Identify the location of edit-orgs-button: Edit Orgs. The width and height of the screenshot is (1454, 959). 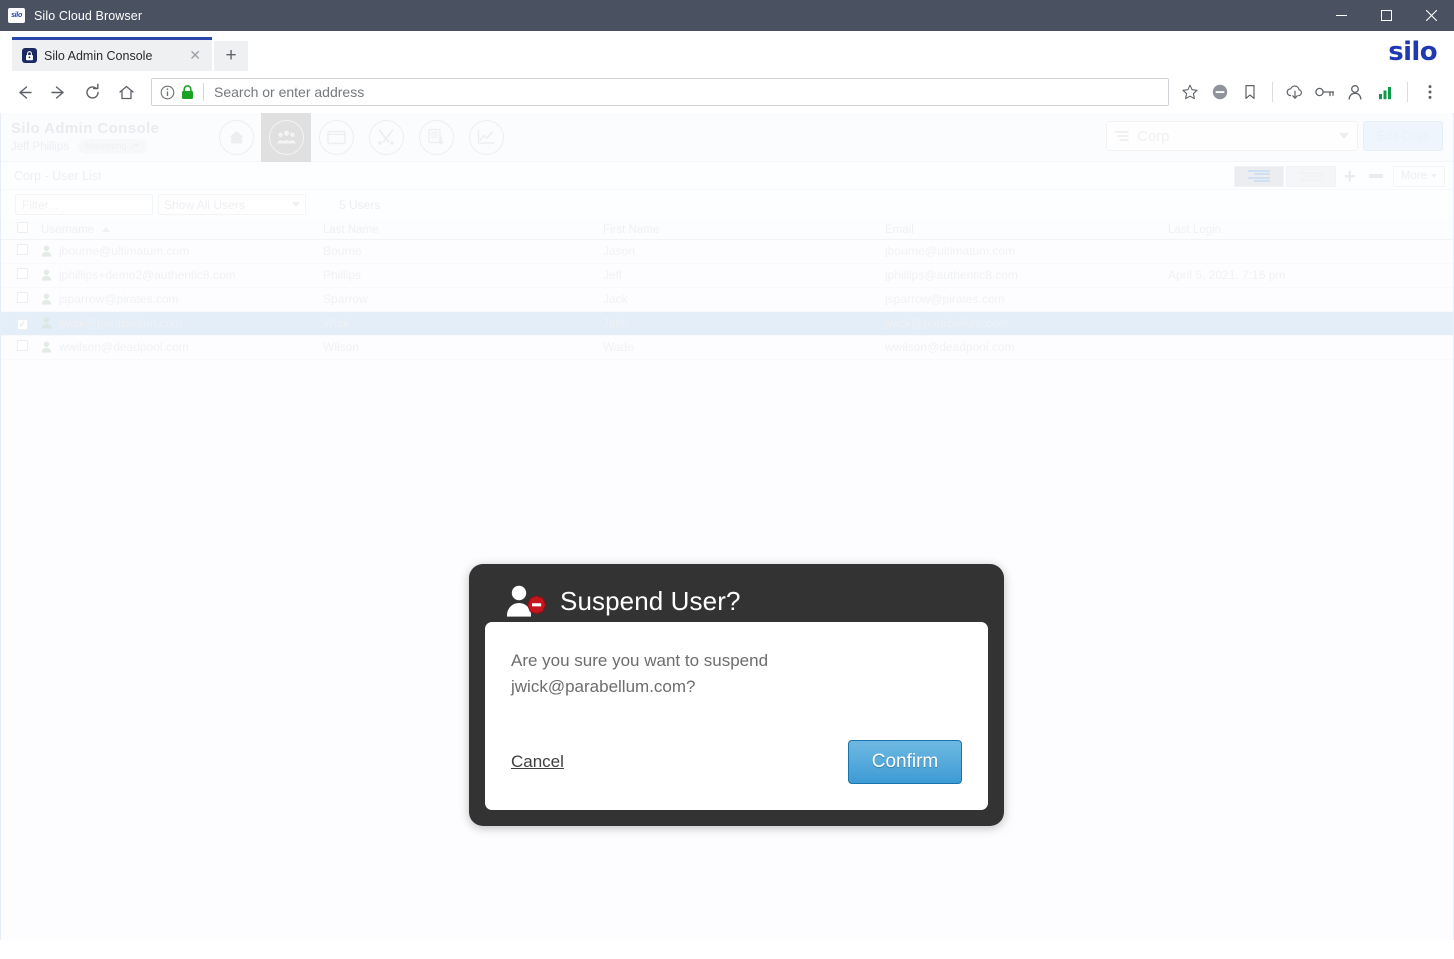
(1403, 136).